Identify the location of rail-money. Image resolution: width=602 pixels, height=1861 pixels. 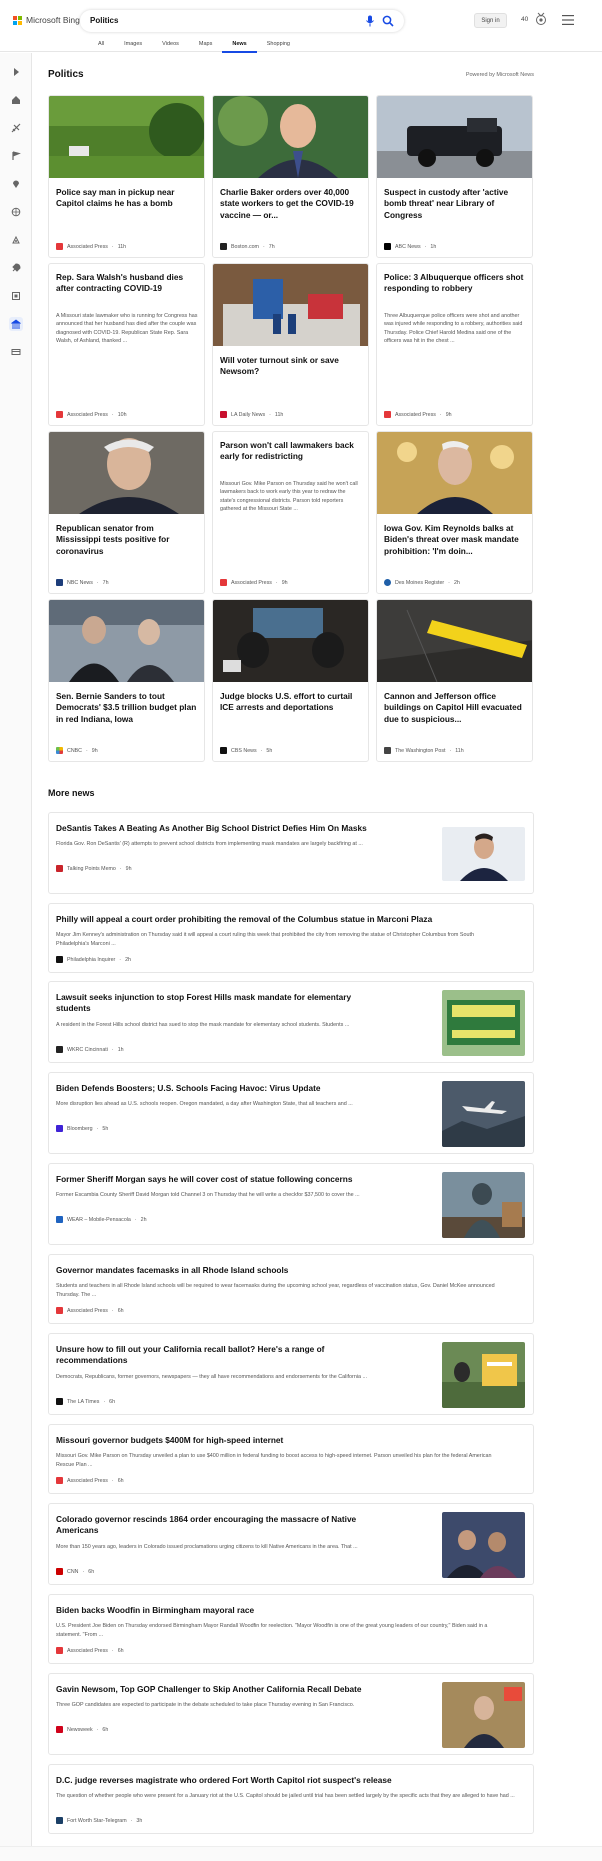
(16, 352).